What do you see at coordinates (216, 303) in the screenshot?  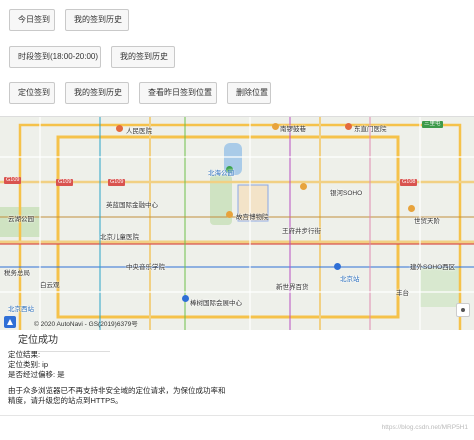 I see `map-label: 棒树国际会展中心` at bounding box center [216, 303].